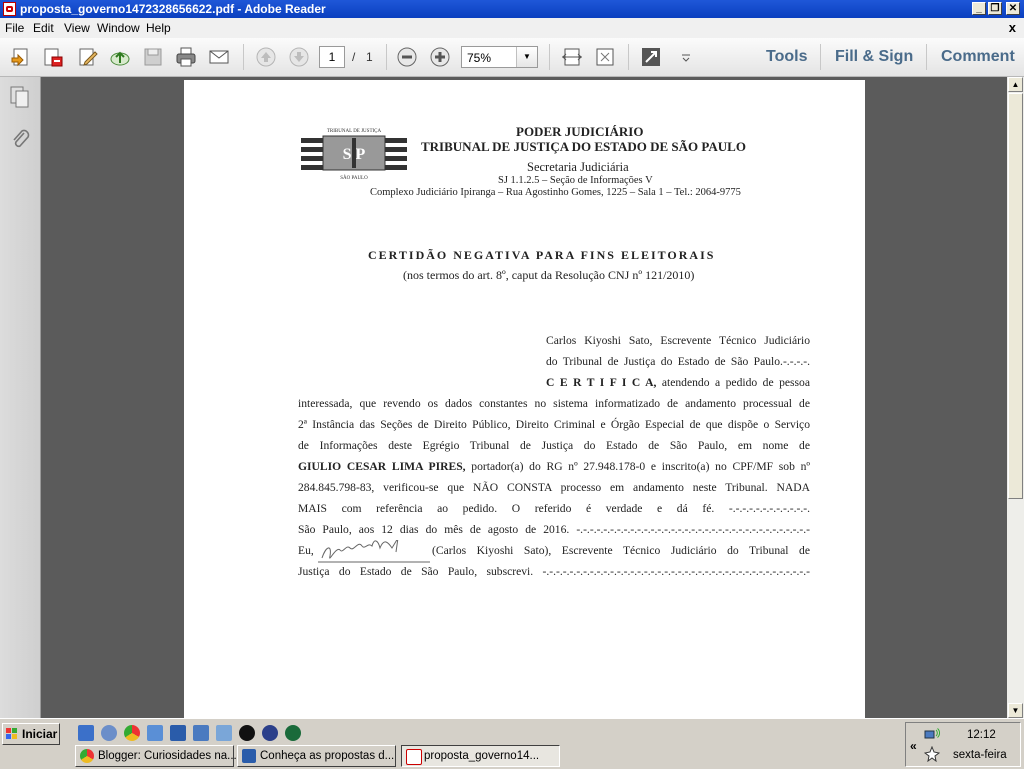  What do you see at coordinates (601, 382) in the screenshot?
I see `certifica-text: C E R T I F I C A,` at bounding box center [601, 382].